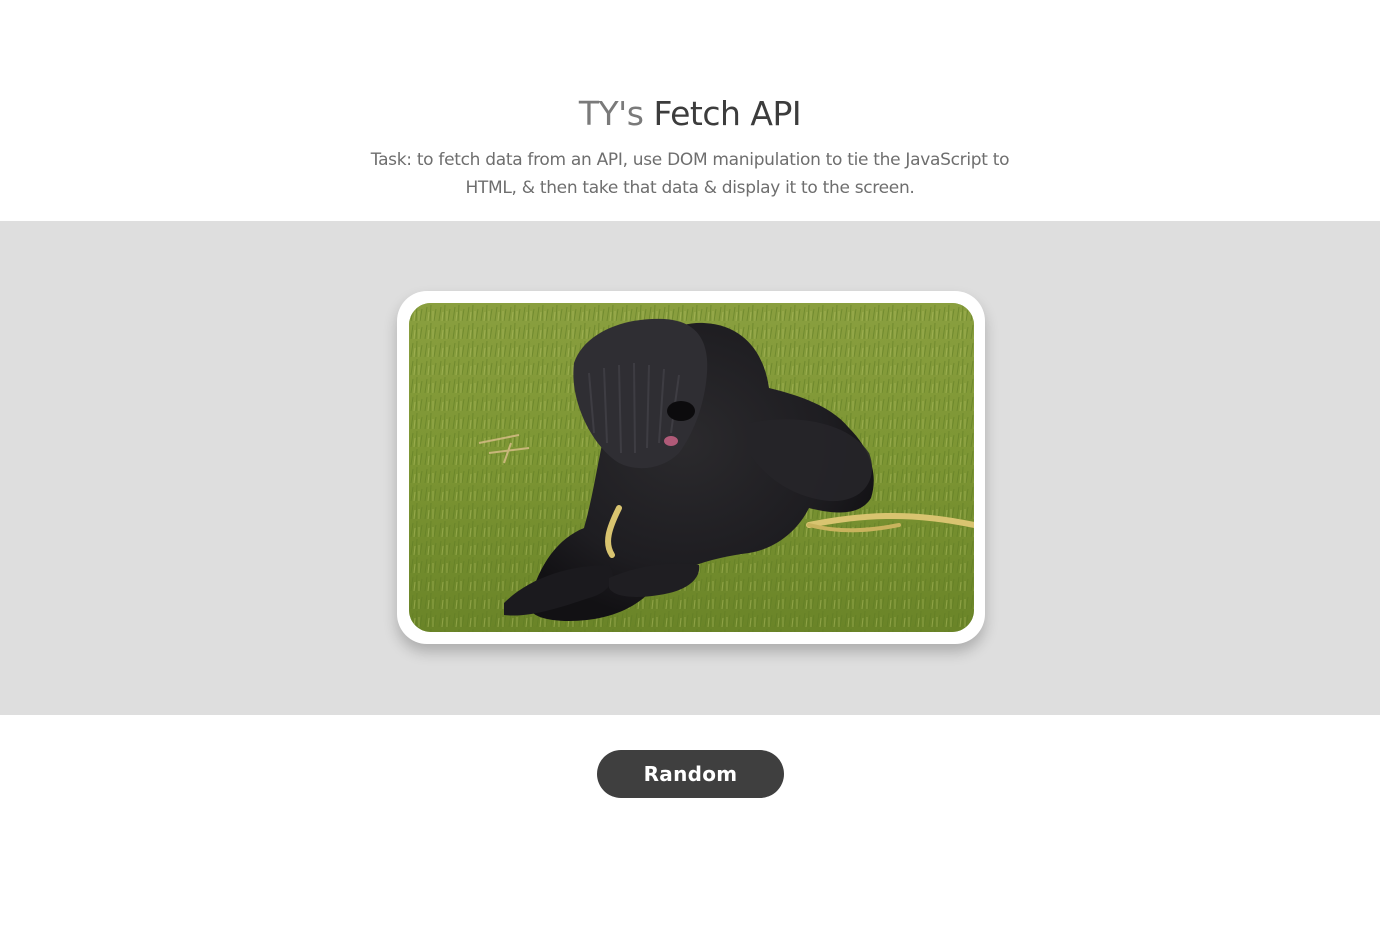 This screenshot has width=1380, height=932. Describe the element at coordinates (727, 113) in the screenshot. I see `title-main: Fetch API` at that location.